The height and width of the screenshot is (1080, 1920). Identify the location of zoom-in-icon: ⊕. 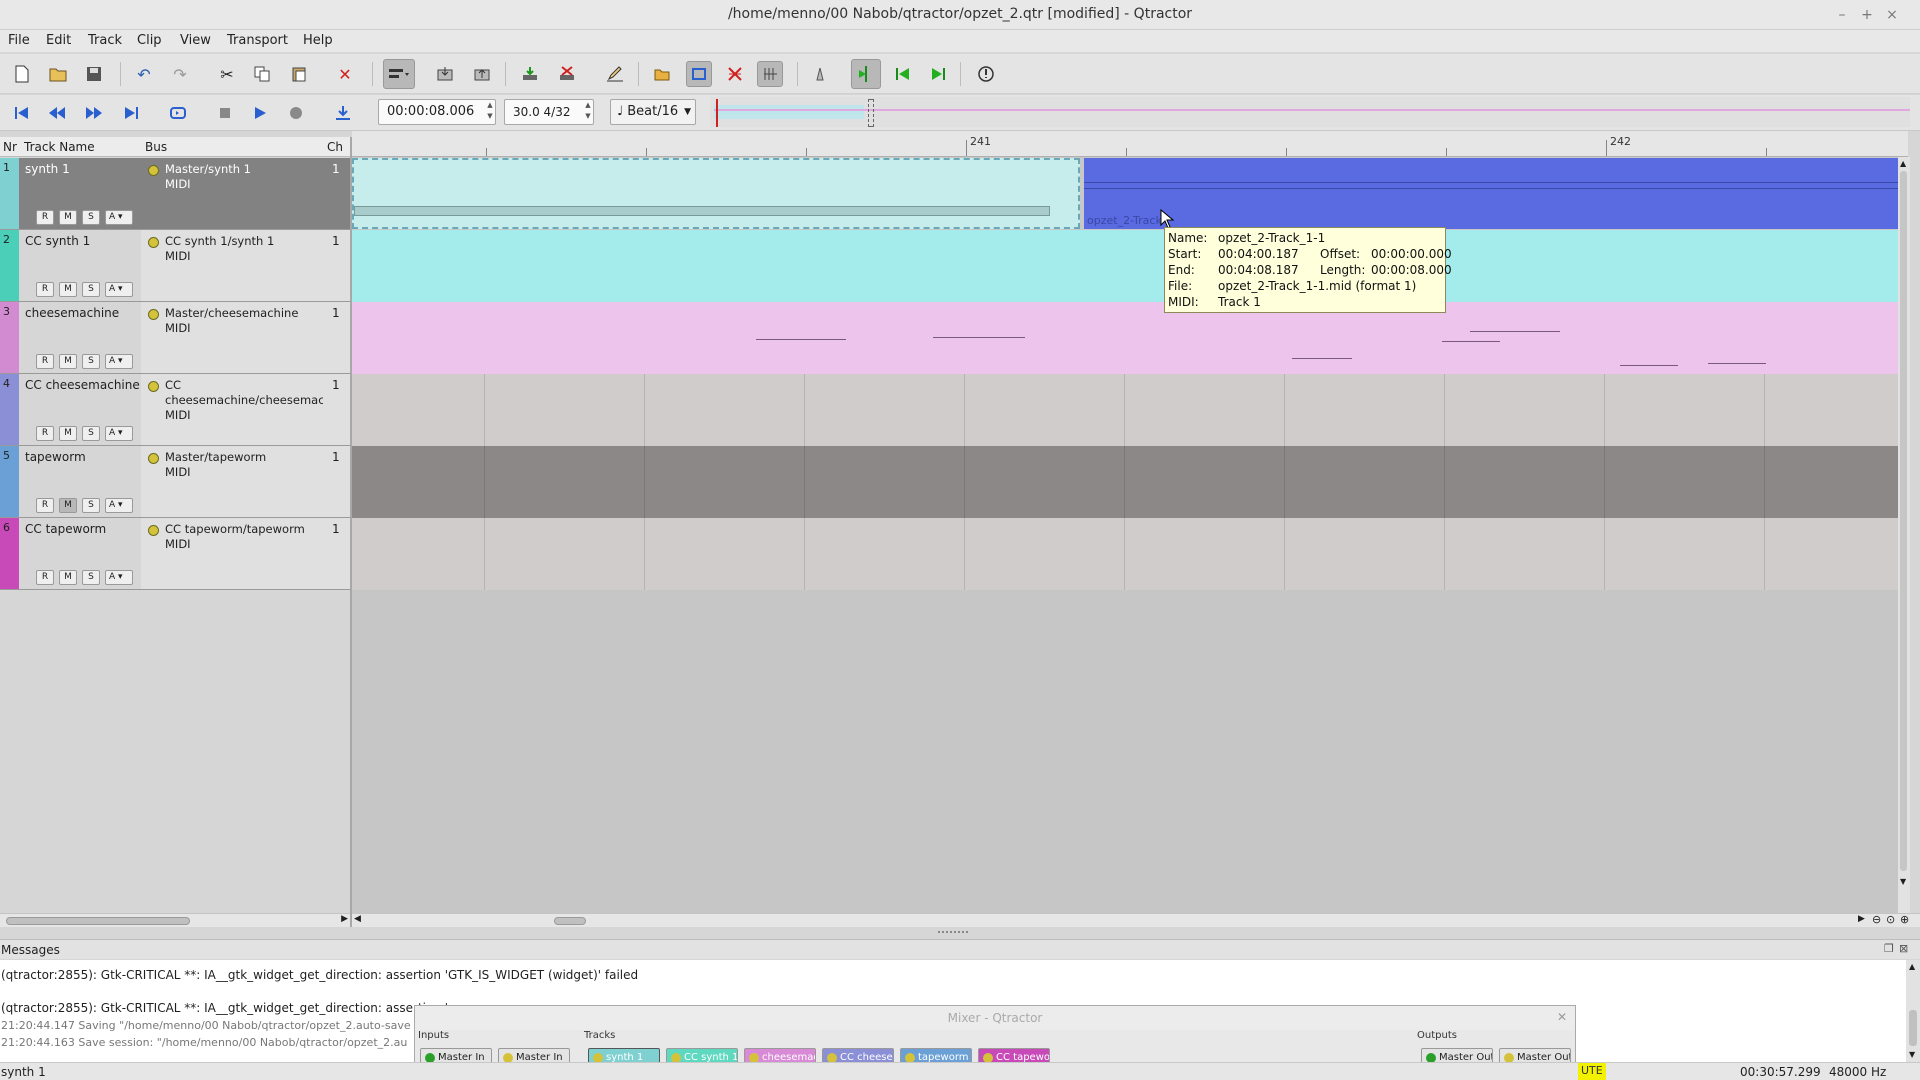
(1904, 919).